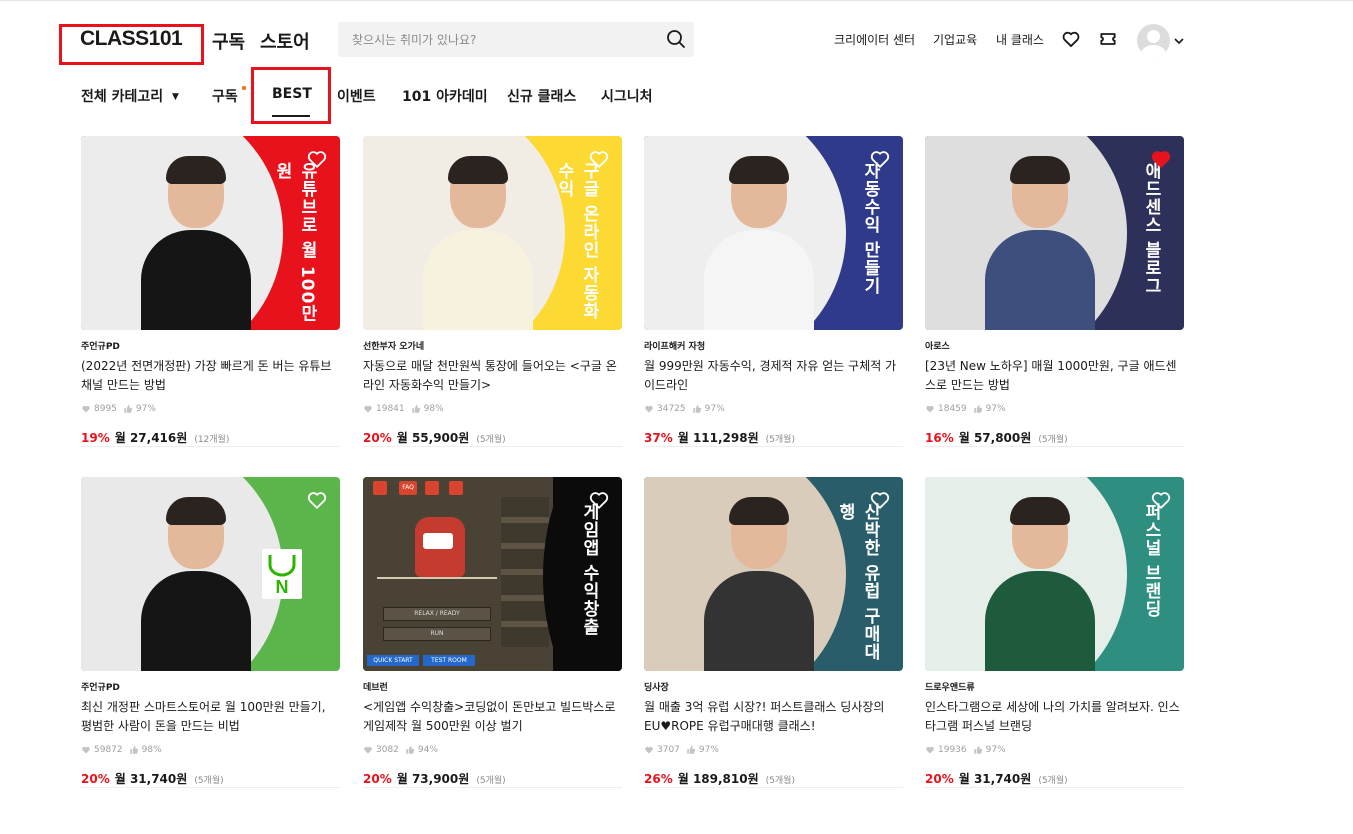 The image size is (1353, 834). I want to click on class-stats: 19841 98%, so click(492, 409).